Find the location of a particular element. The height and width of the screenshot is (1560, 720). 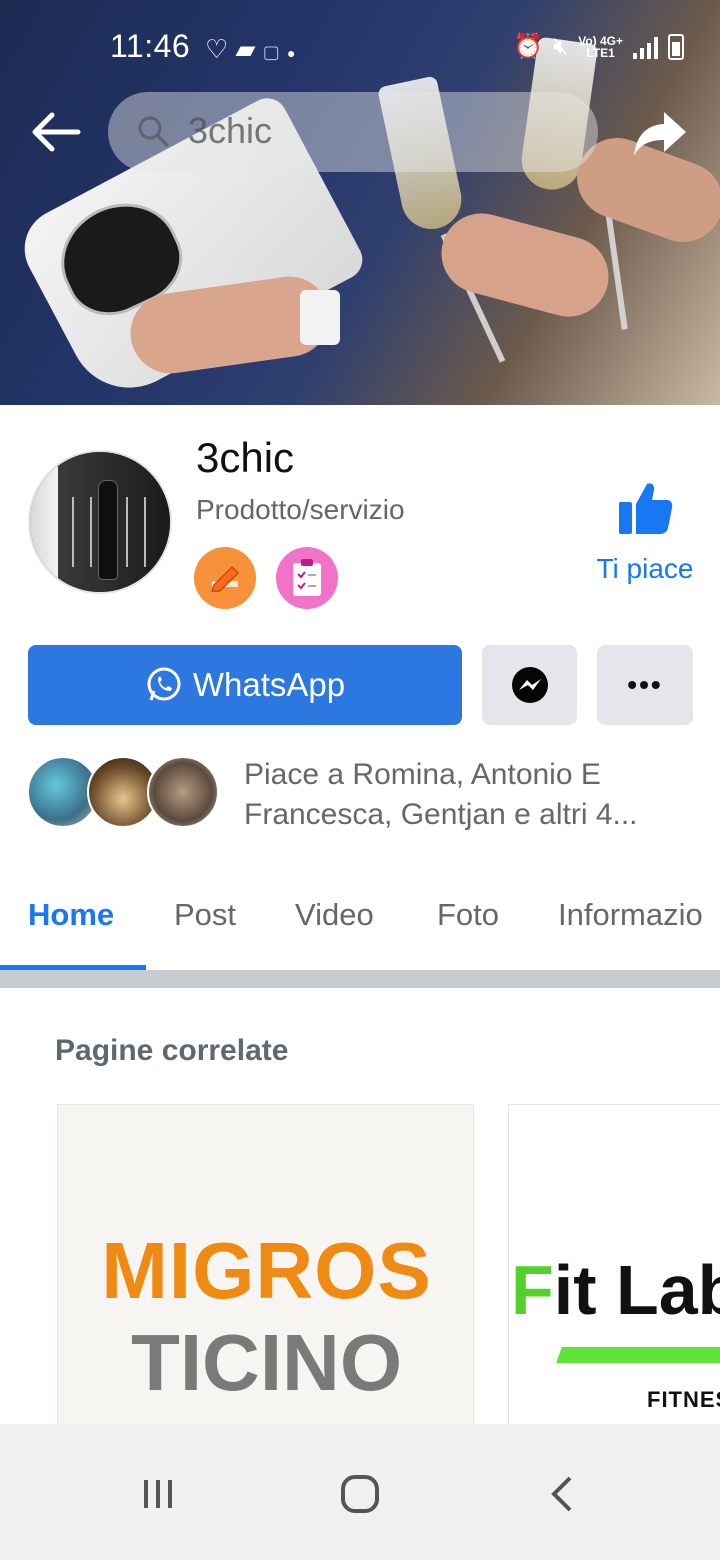

status-left-icons: ♡ ▰ ▢ ● is located at coordinates (250, 49).